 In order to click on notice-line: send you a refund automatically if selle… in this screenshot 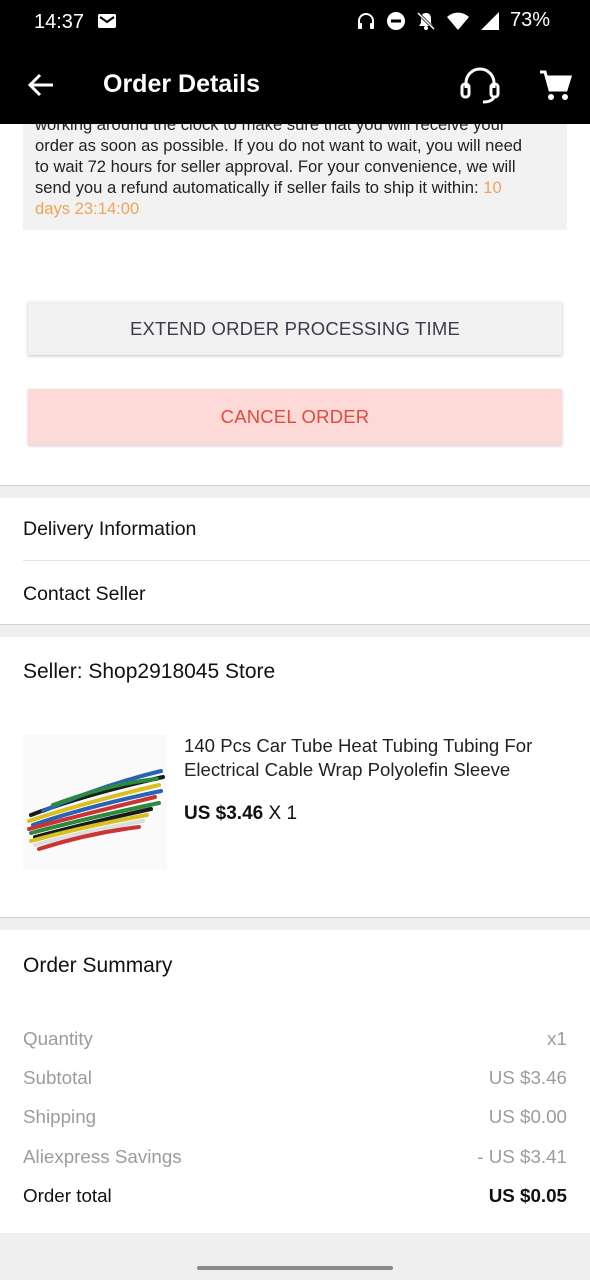, I will do `click(259, 187)`.